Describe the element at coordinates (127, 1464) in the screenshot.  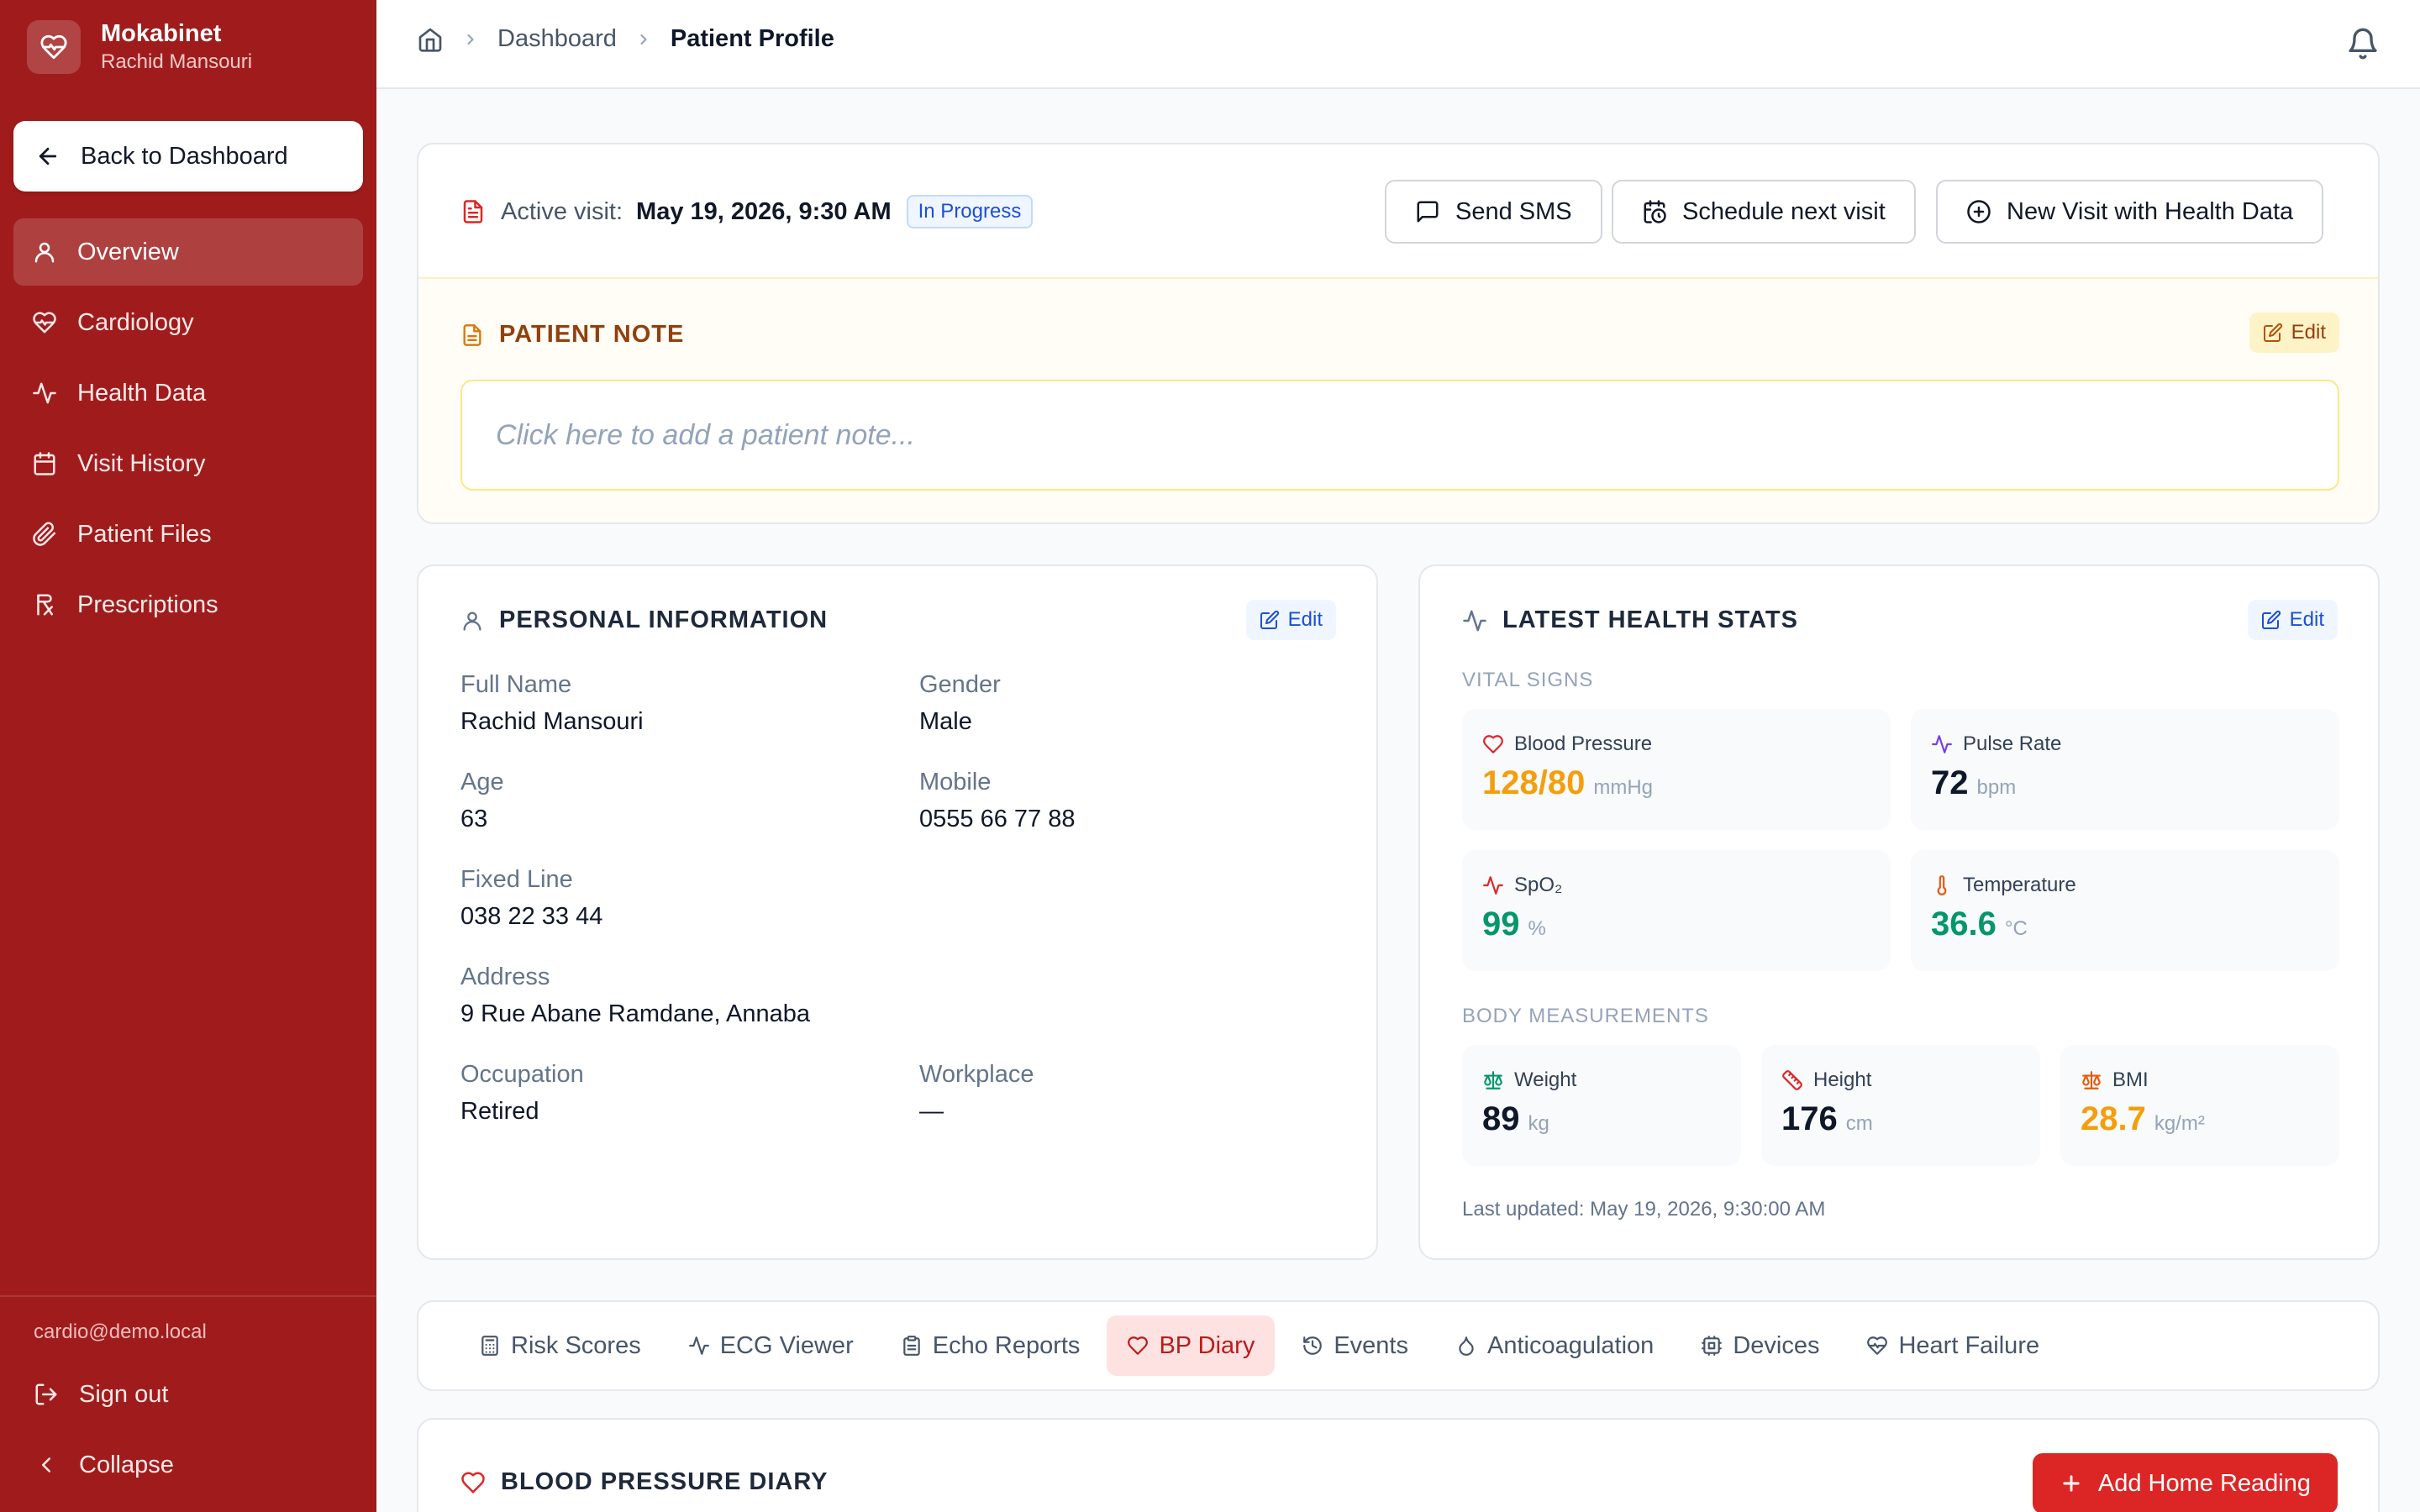
I see `collapse-label: Collapse` at that location.